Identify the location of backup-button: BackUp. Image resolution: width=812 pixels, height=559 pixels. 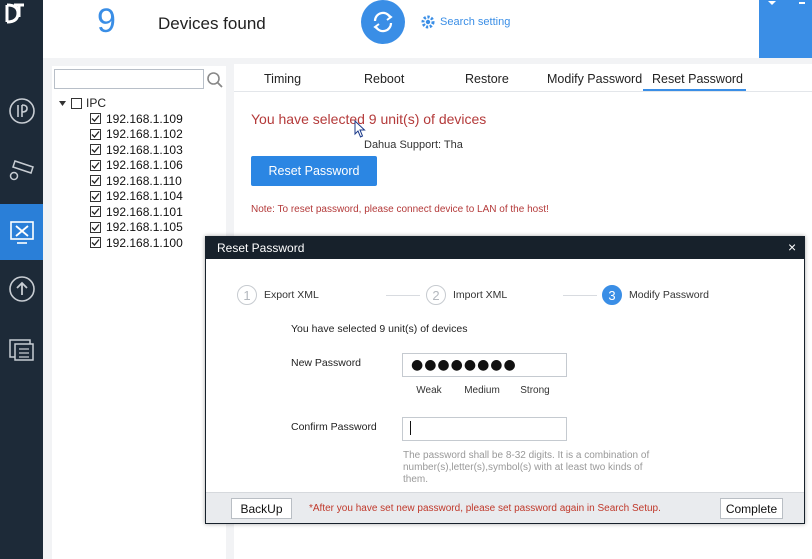
(261, 508).